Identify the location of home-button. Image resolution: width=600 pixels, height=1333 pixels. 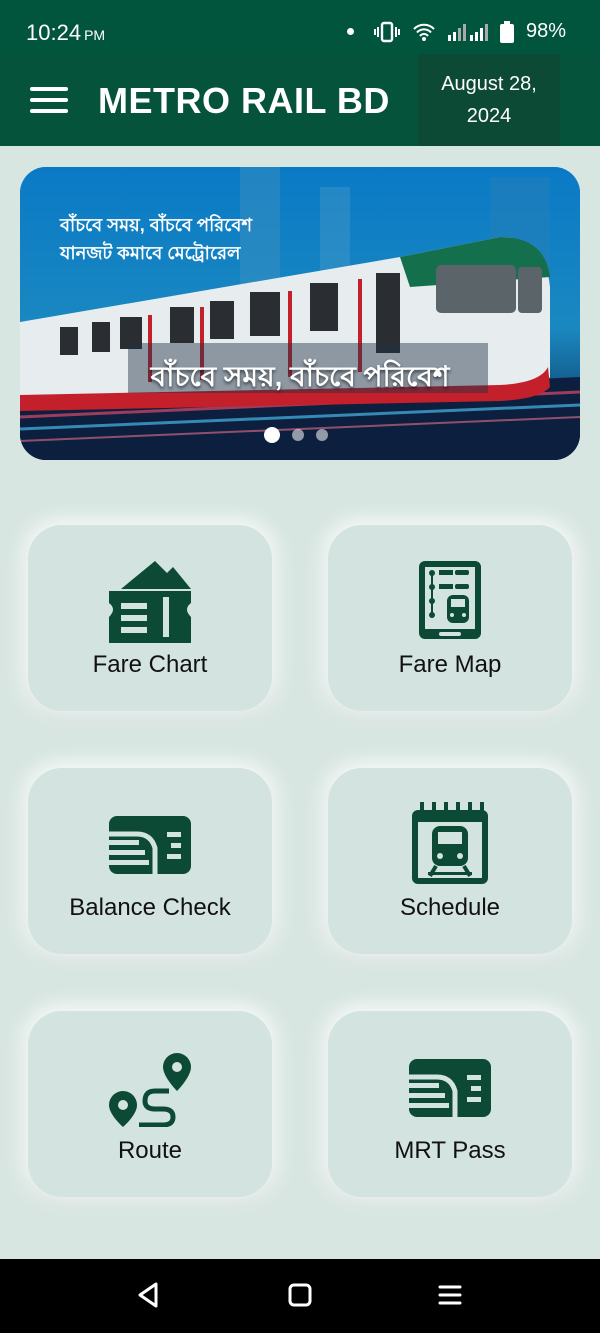
(300, 1297).